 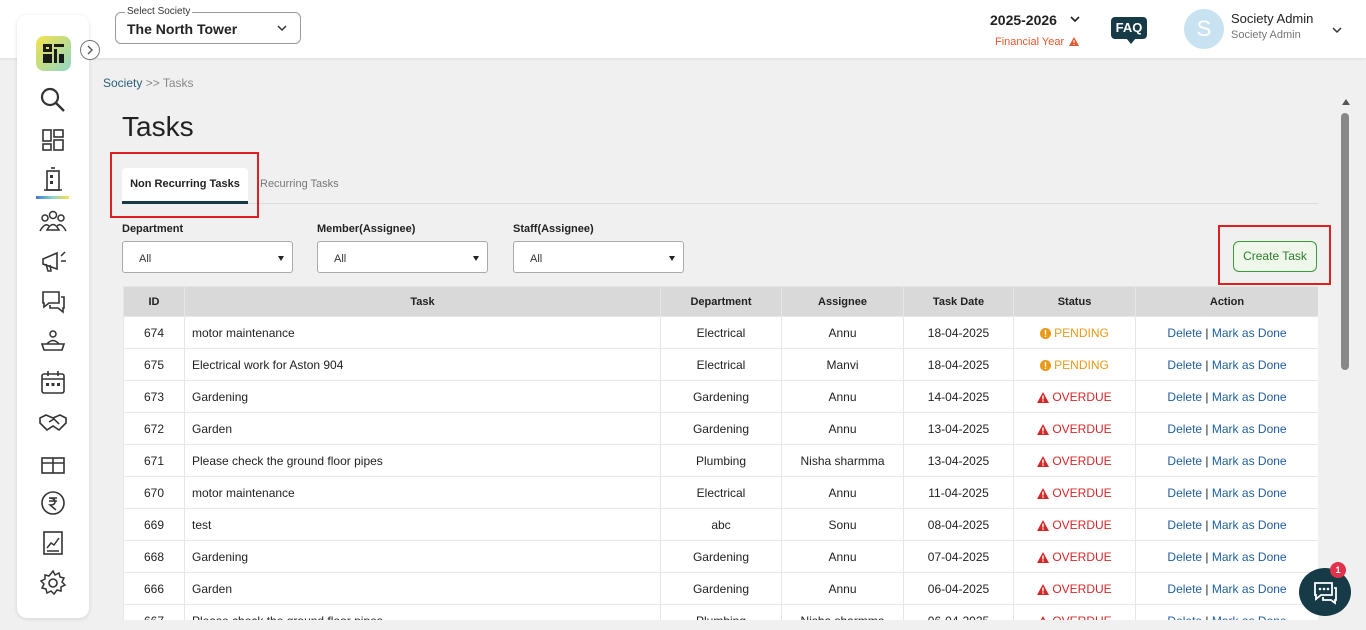 What do you see at coordinates (122, 83) in the screenshot?
I see `breadcrumb-root: Society` at bounding box center [122, 83].